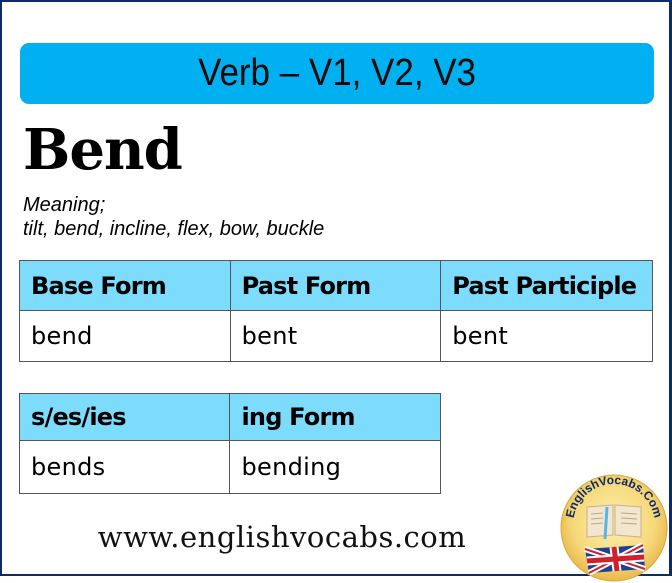  What do you see at coordinates (125, 285) in the screenshot?
I see `header-base-form: Base Form` at bounding box center [125, 285].